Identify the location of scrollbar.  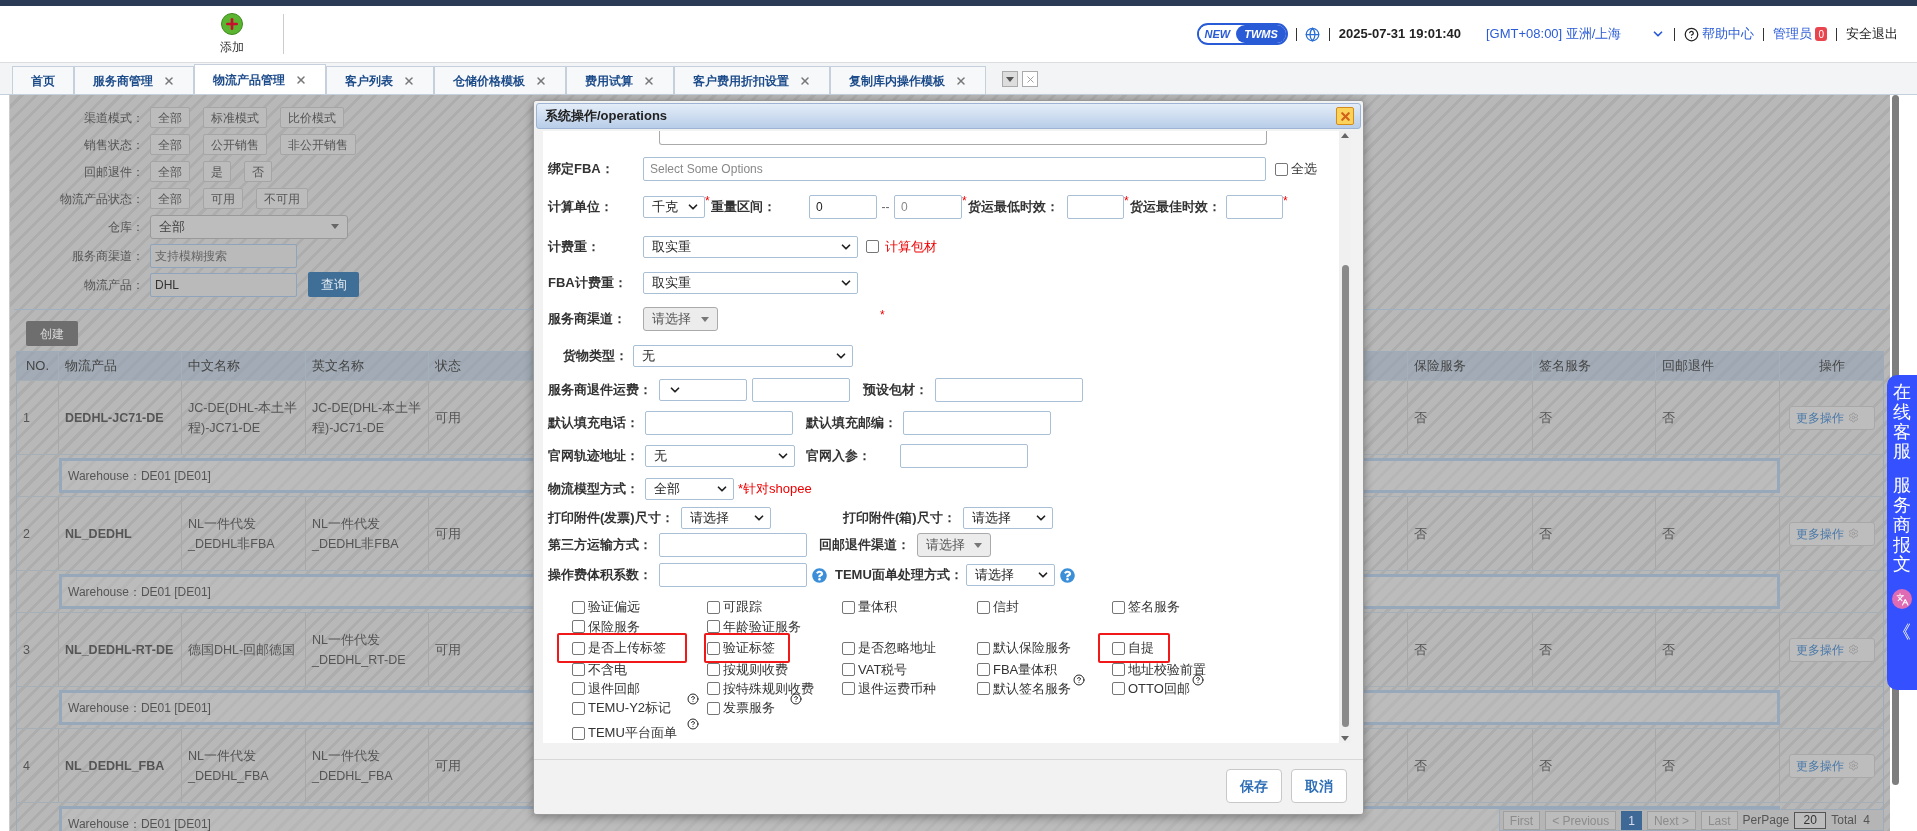
(1345, 437).